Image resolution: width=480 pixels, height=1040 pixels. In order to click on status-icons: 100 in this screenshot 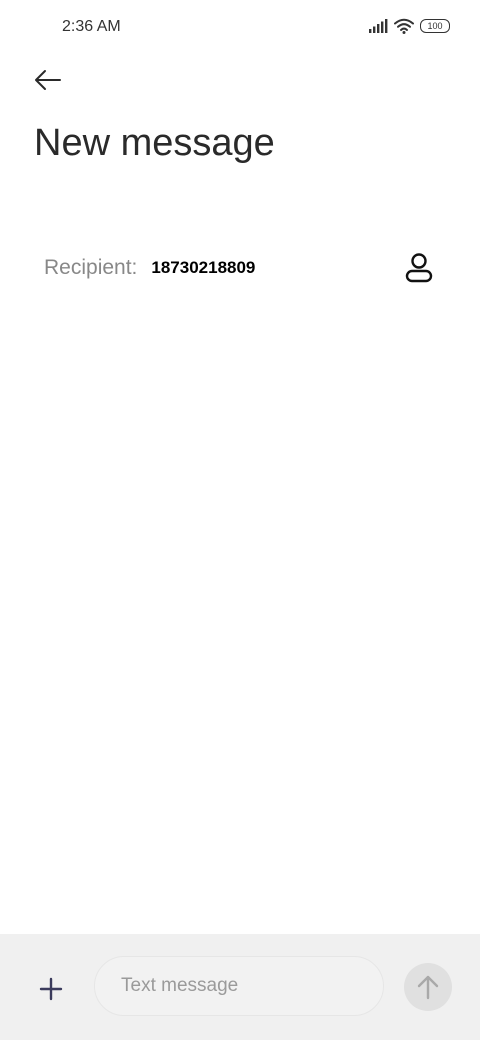, I will do `click(409, 26)`.